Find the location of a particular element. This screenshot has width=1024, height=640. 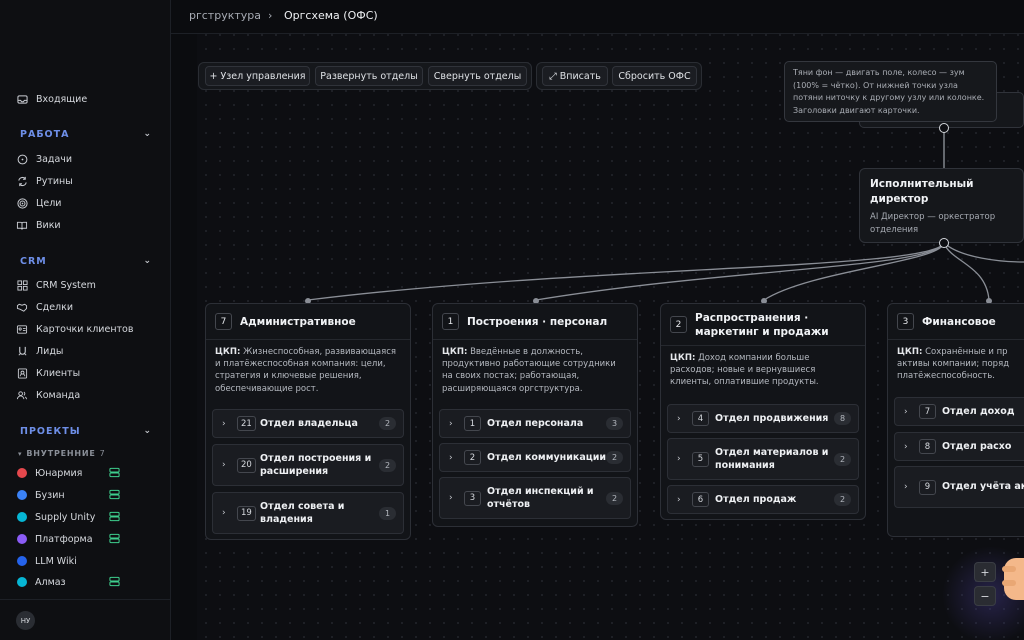

id-card-icon is located at coordinates (22, 329).